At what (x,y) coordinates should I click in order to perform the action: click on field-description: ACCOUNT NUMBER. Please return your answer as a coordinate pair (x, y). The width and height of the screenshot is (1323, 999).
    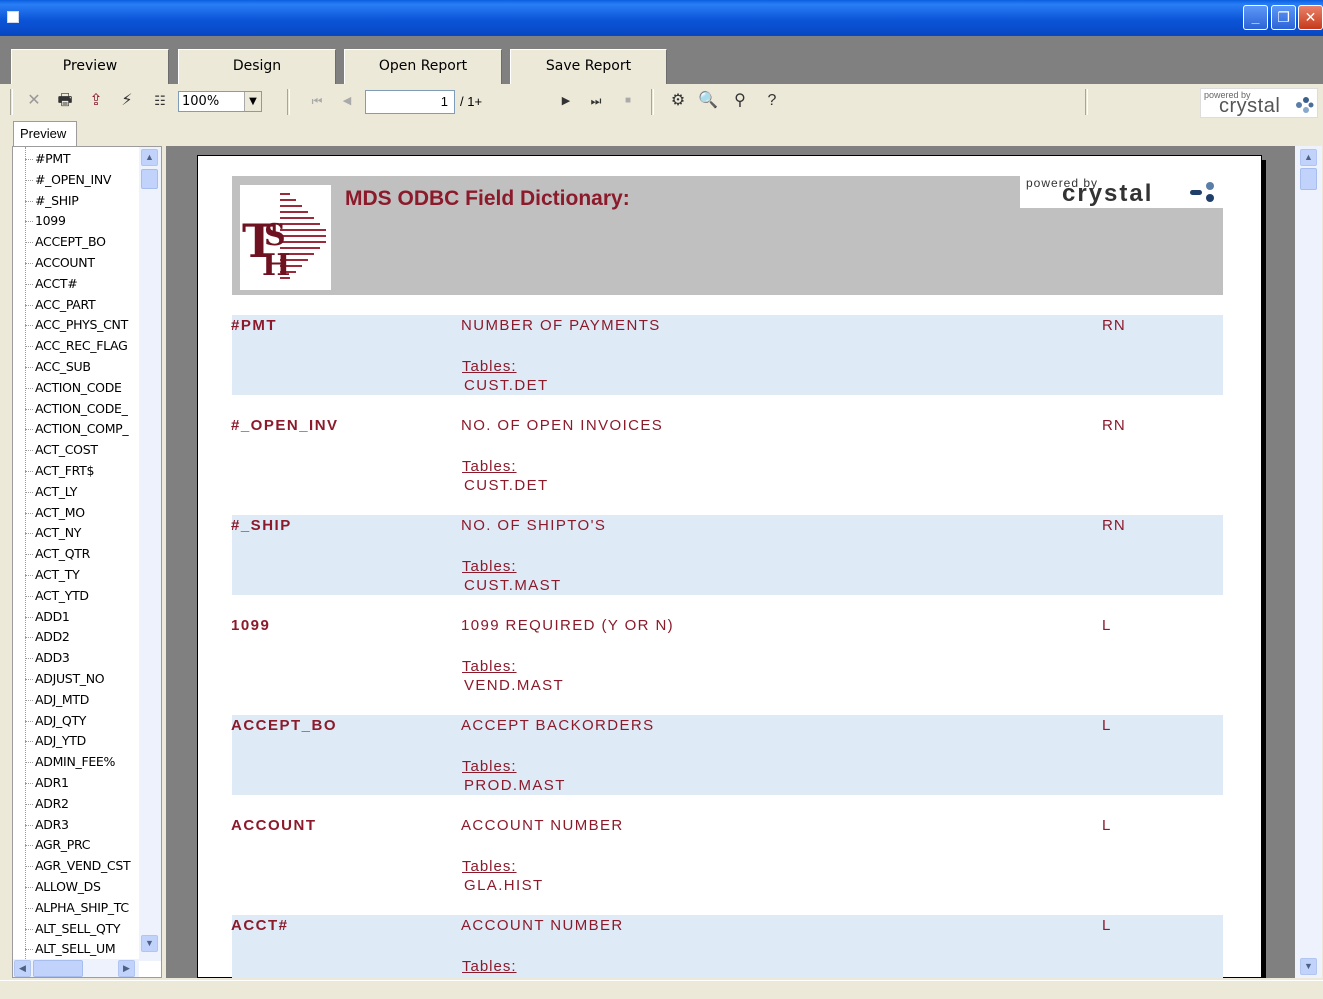
    Looking at the image, I should click on (542, 925).